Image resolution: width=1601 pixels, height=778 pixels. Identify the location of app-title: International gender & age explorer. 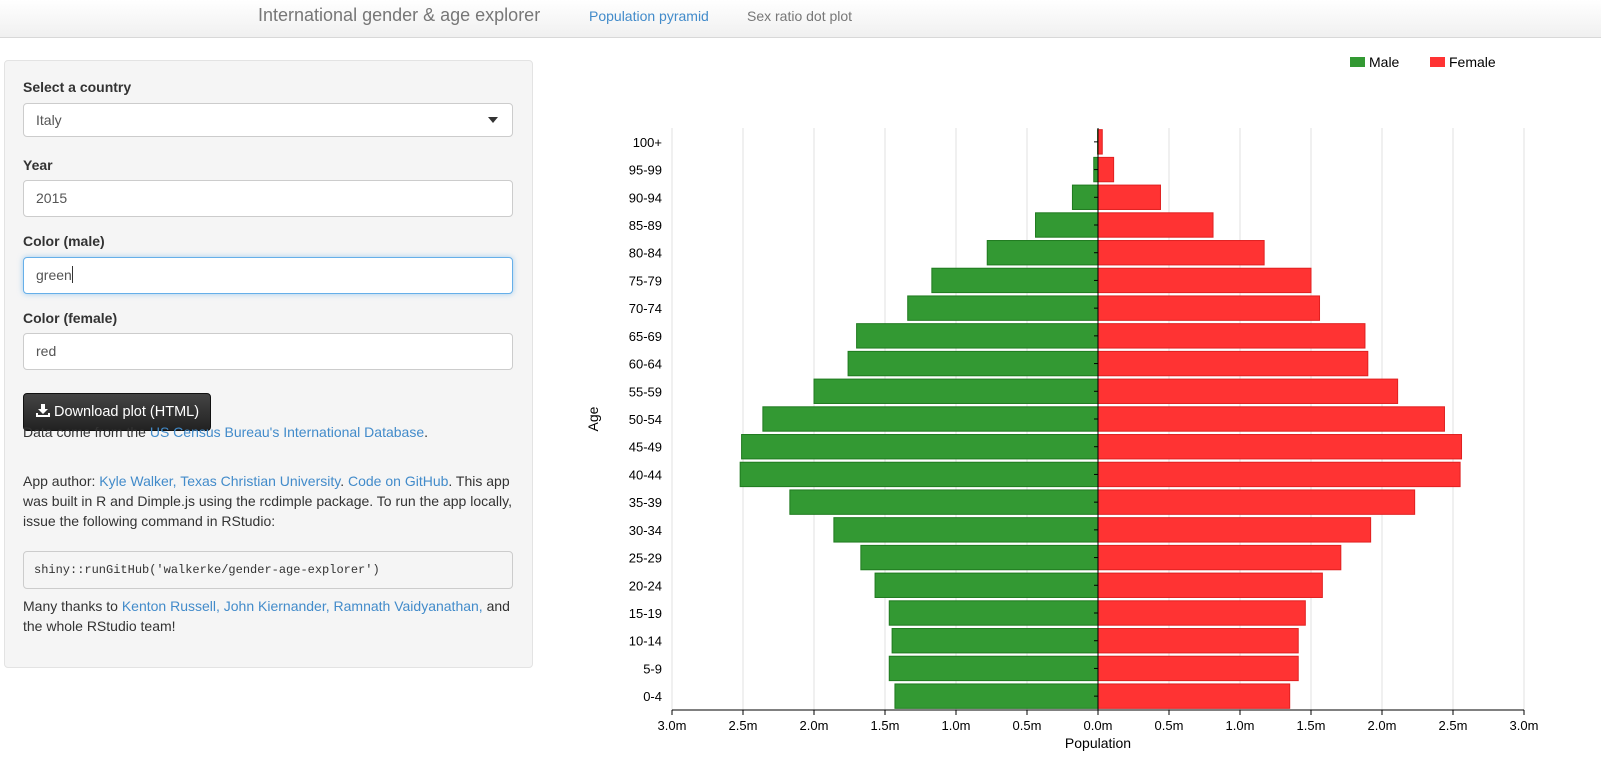
(399, 15).